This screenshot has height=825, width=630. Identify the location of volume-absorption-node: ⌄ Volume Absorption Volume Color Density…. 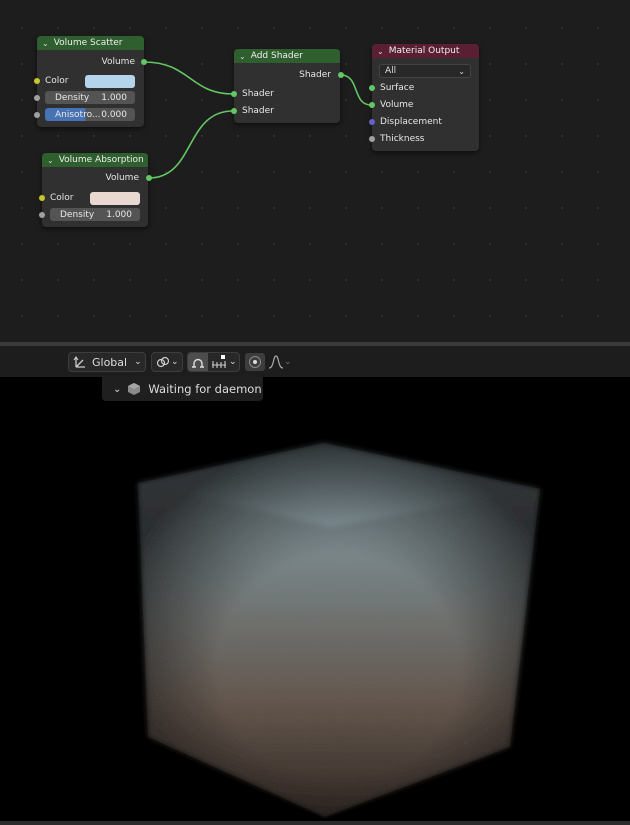
(95, 190).